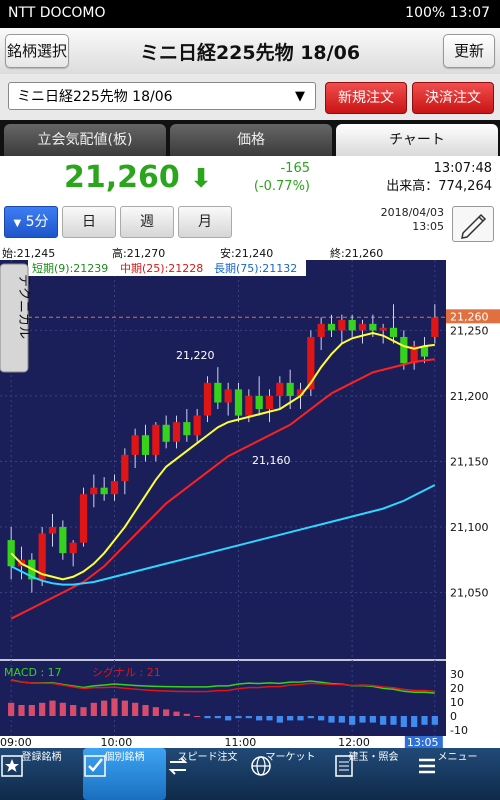 The height and width of the screenshot is (800, 500). Describe the element at coordinates (162, 96) in the screenshot. I see `symbol-dropdown: ミニ日経225先物 18/06 ▼` at that location.